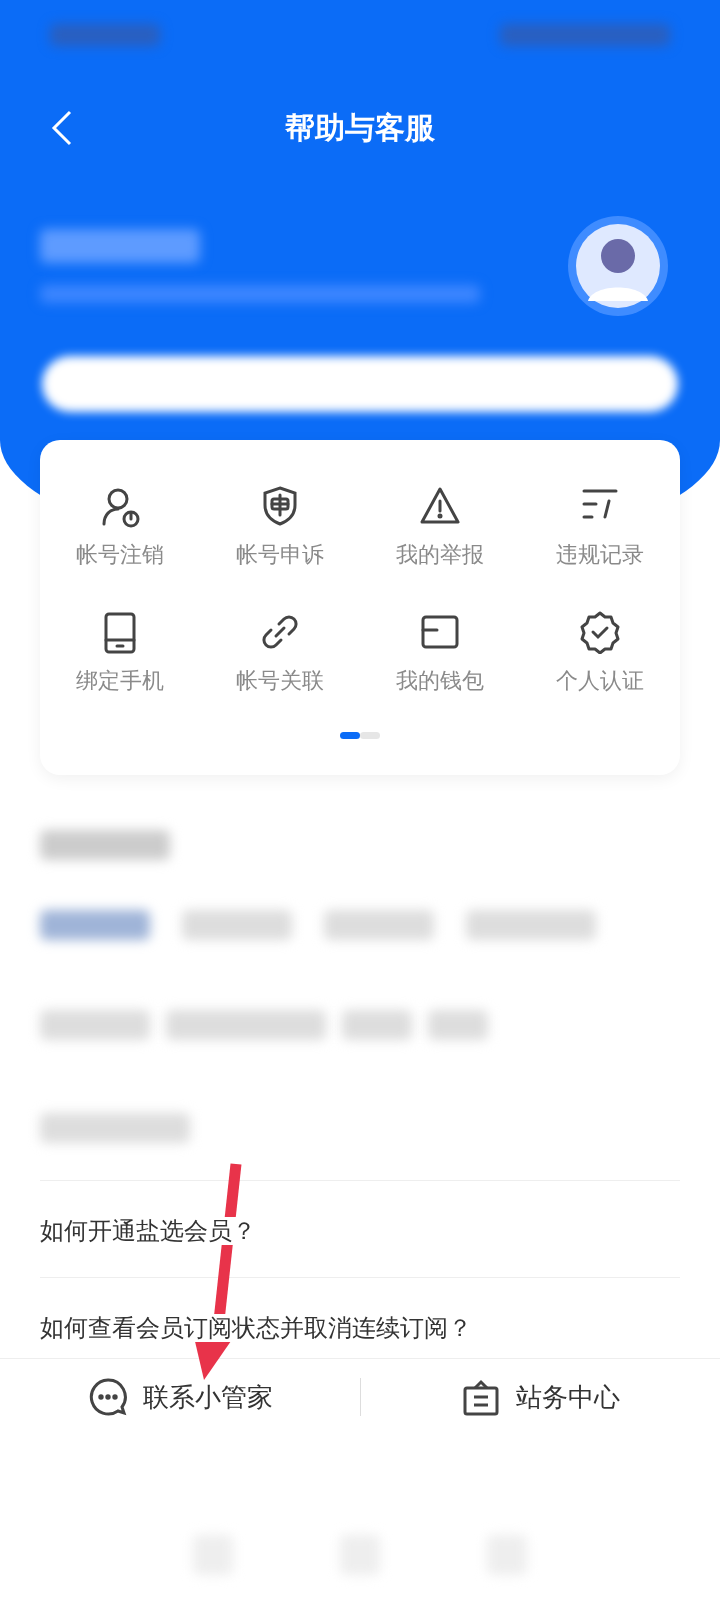  I want to click on search-field, so click(360, 384).